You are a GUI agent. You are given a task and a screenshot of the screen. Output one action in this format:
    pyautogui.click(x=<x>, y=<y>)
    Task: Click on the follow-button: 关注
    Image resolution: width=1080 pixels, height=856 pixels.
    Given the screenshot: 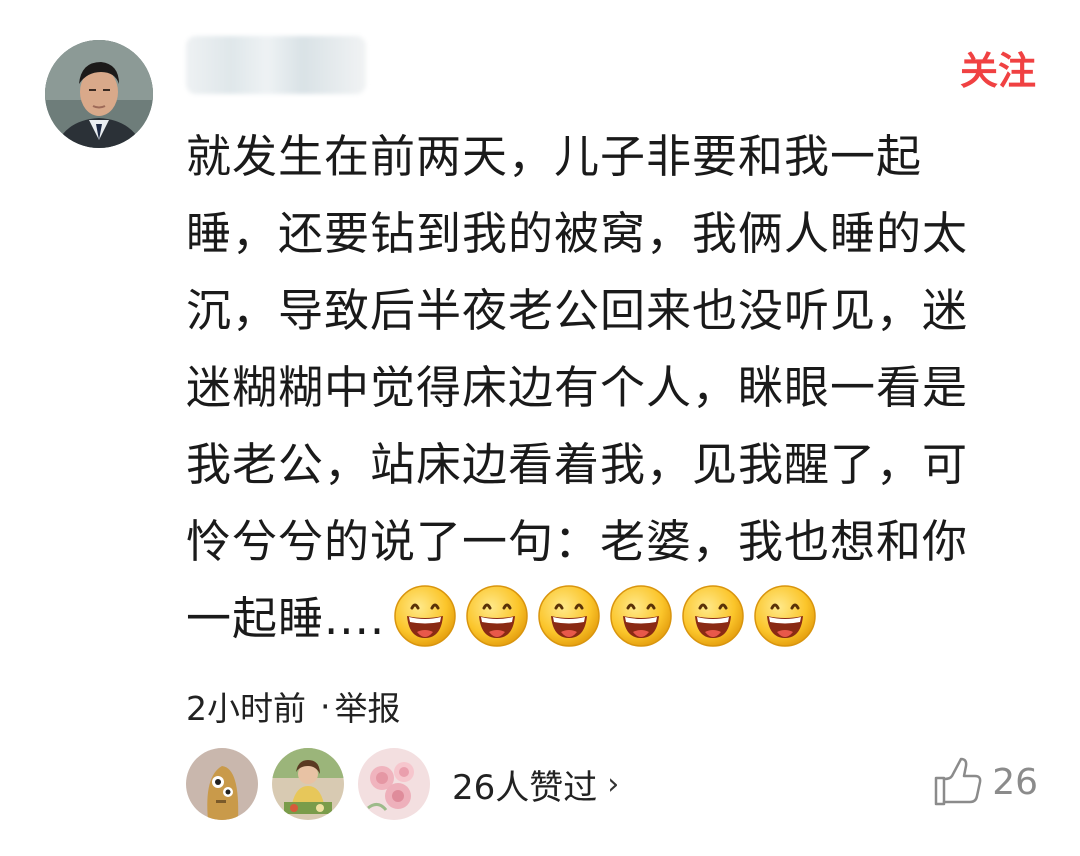 What is the action you would take?
    pyautogui.click(x=998, y=71)
    